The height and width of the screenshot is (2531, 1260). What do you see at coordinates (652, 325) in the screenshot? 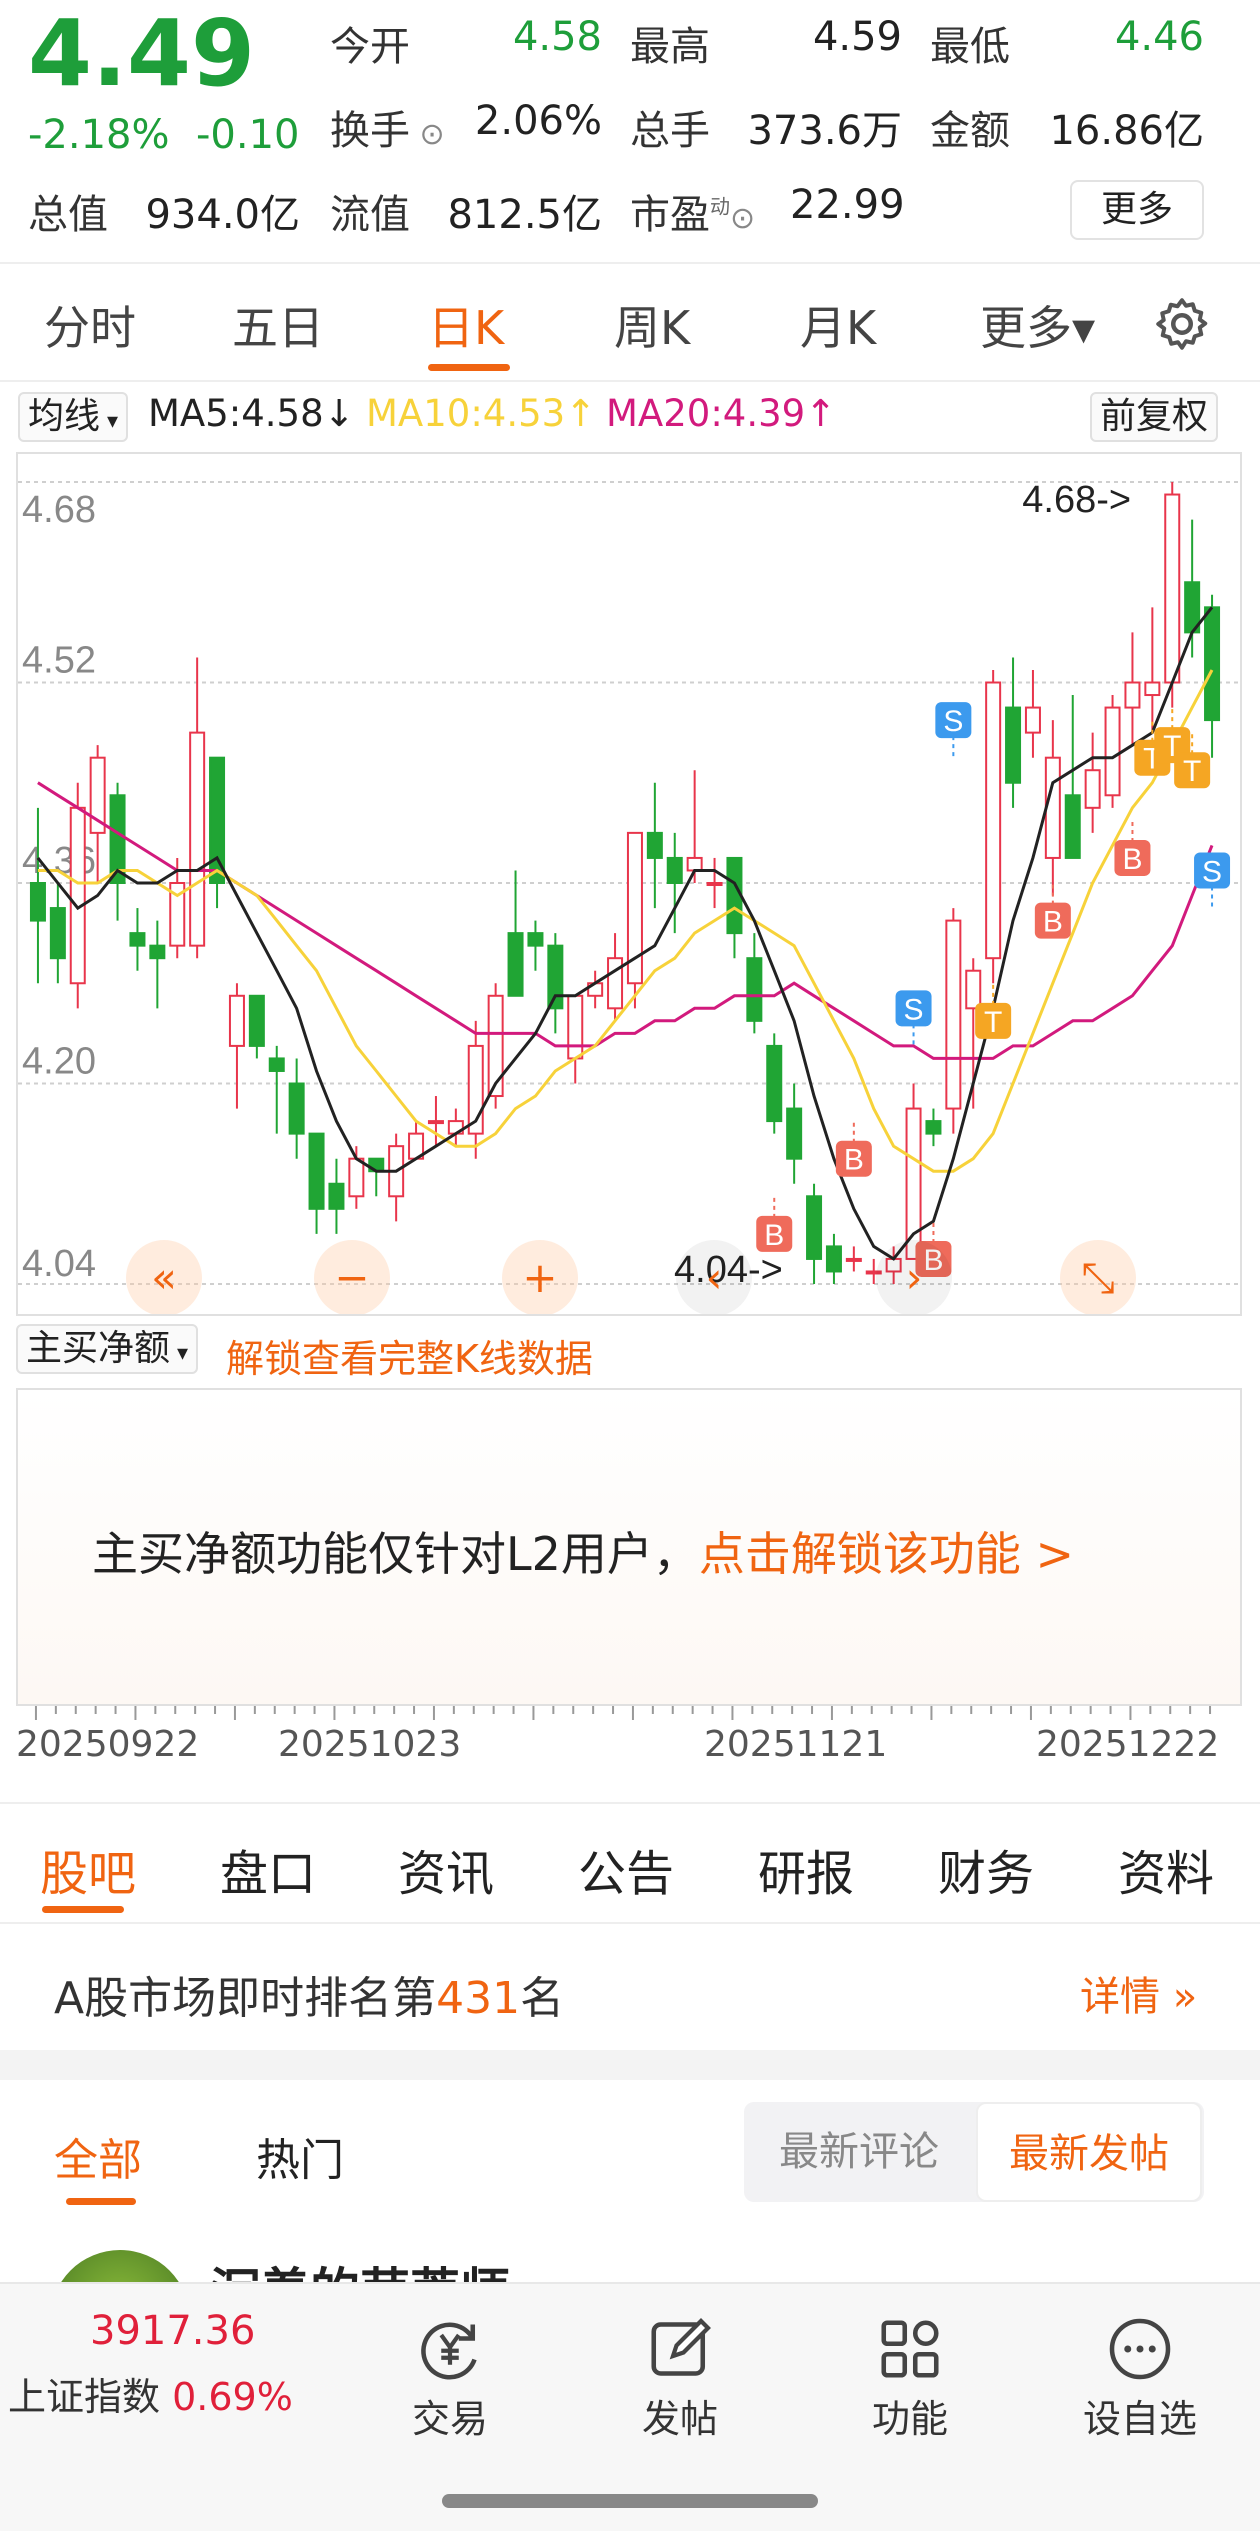
I see `tab-weekly-k: 周K` at bounding box center [652, 325].